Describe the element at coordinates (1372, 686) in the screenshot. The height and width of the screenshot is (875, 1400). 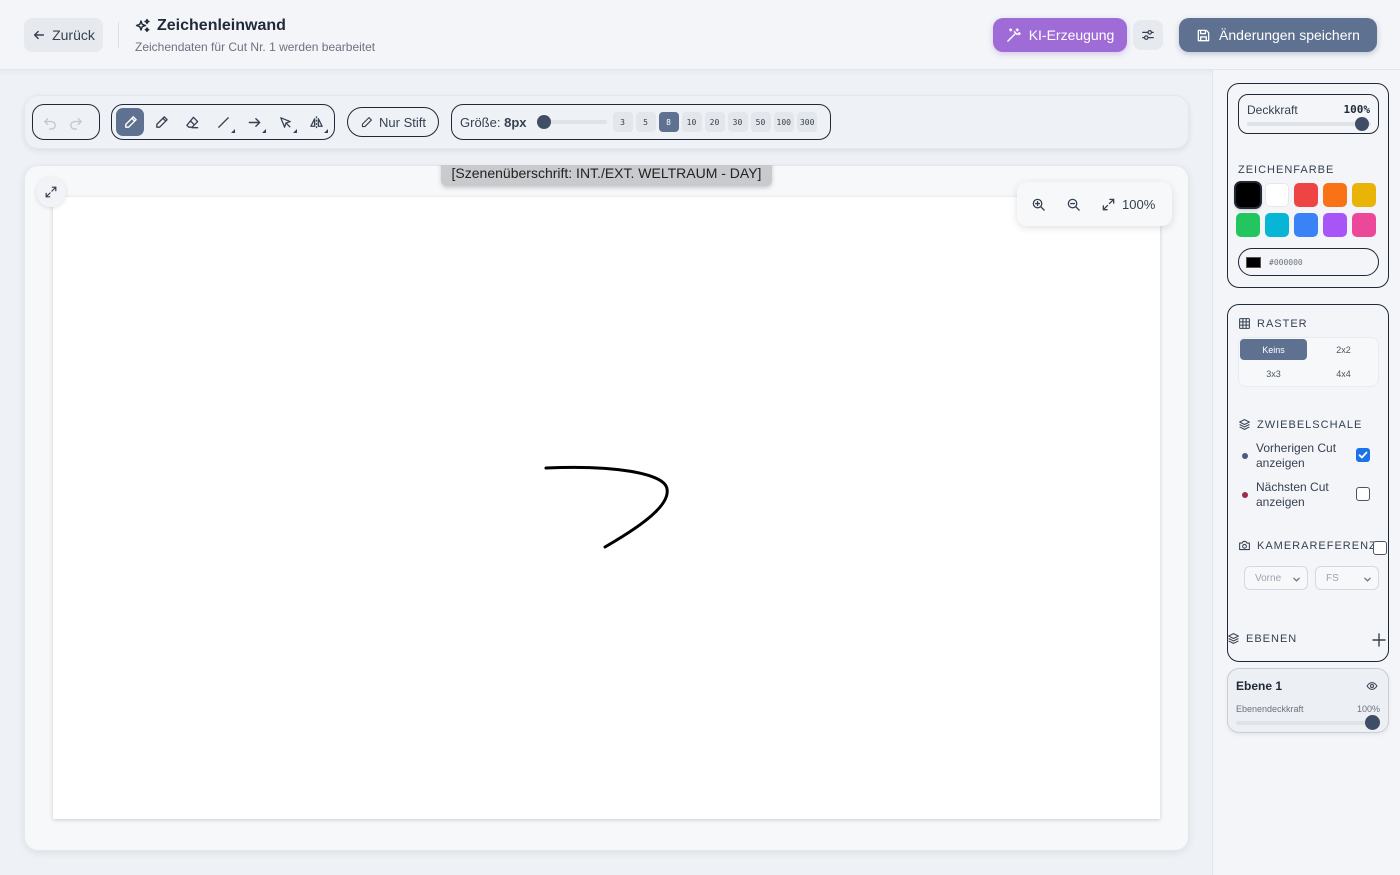
I see `eye-icon` at that location.